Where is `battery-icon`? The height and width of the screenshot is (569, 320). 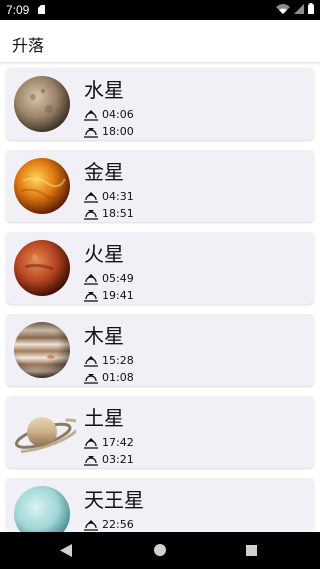
battery-icon is located at coordinates (311, 8).